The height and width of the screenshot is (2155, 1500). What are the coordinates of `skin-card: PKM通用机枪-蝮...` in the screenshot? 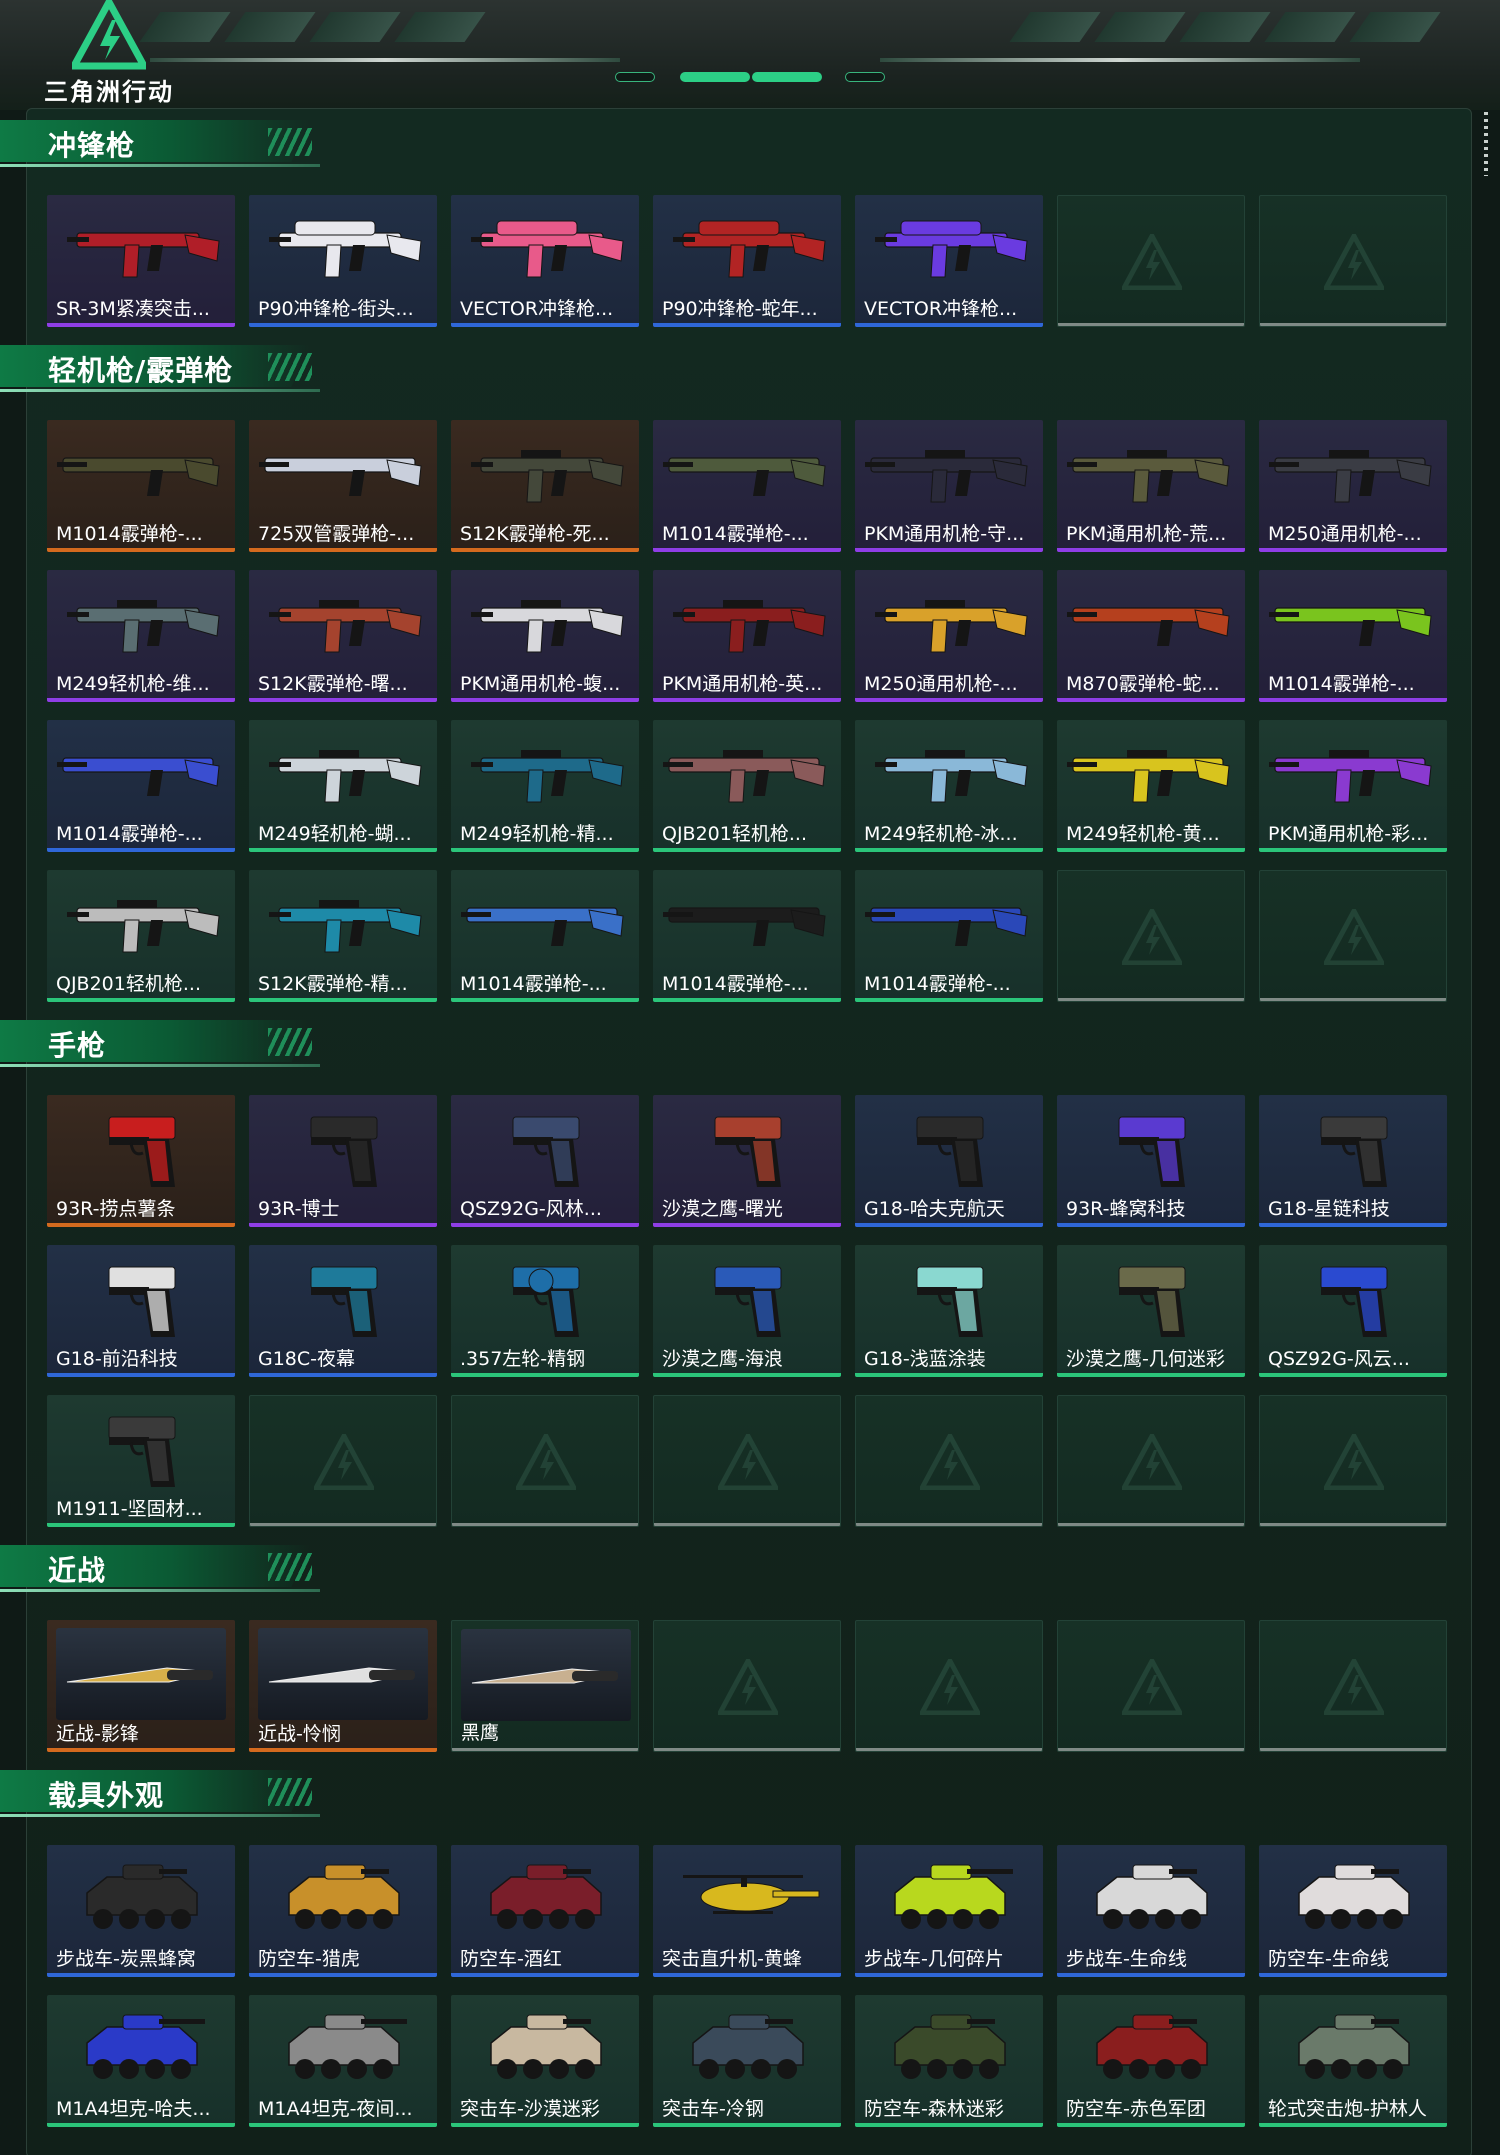 It's located at (545, 636).